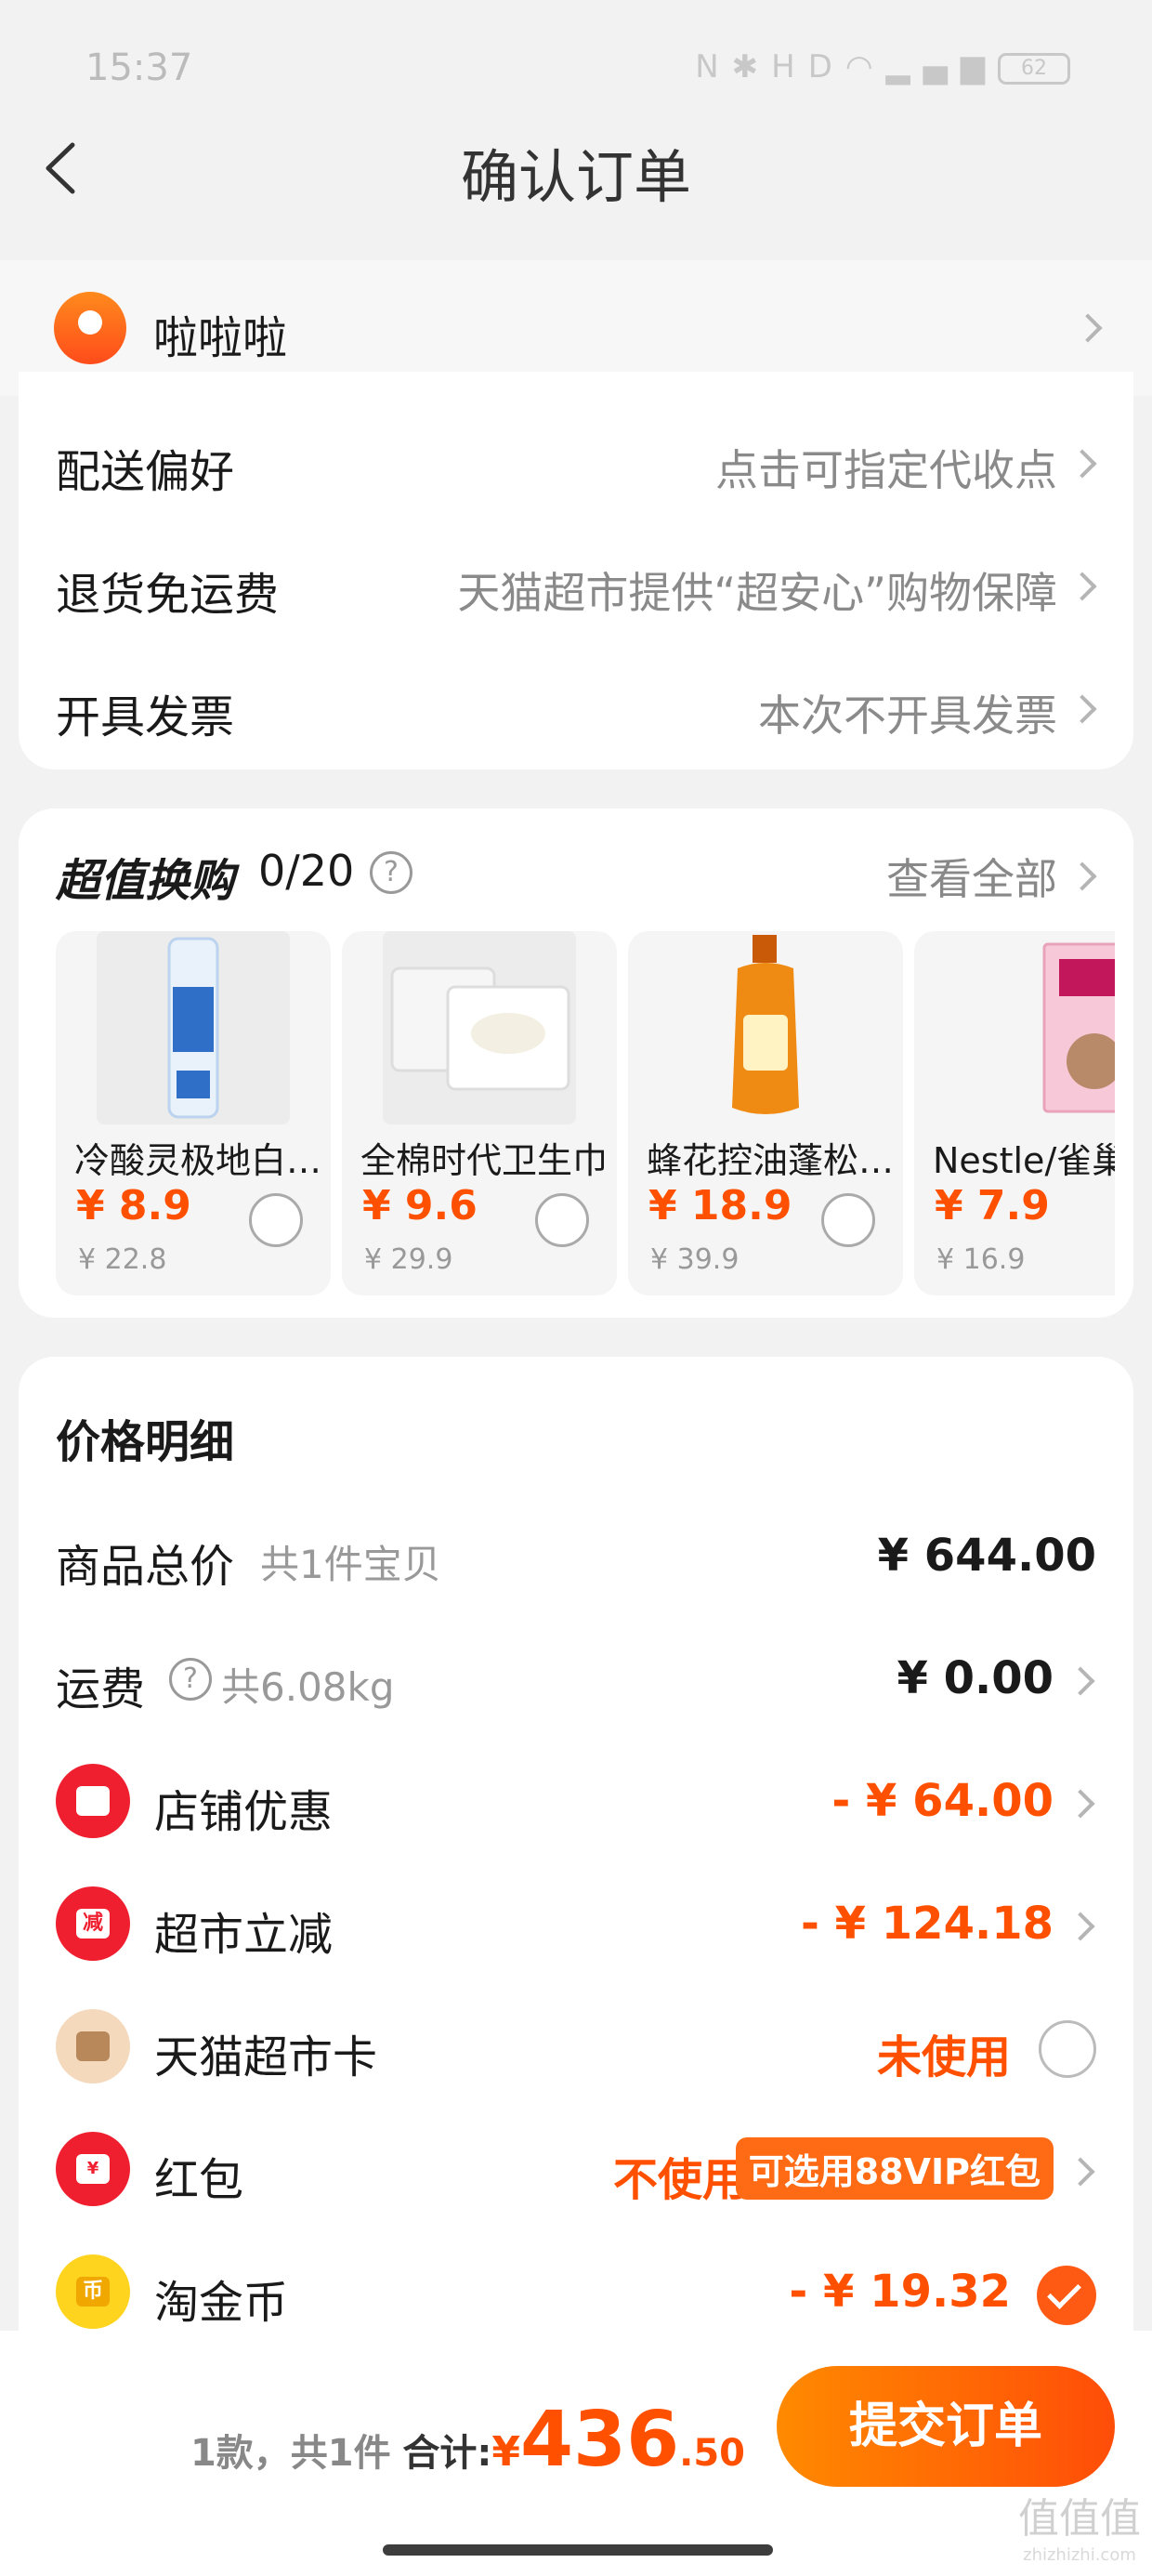 The height and width of the screenshot is (2576, 1152). Describe the element at coordinates (987, 1556) in the screenshot. I see `price-value: ¥ 644.00` at that location.